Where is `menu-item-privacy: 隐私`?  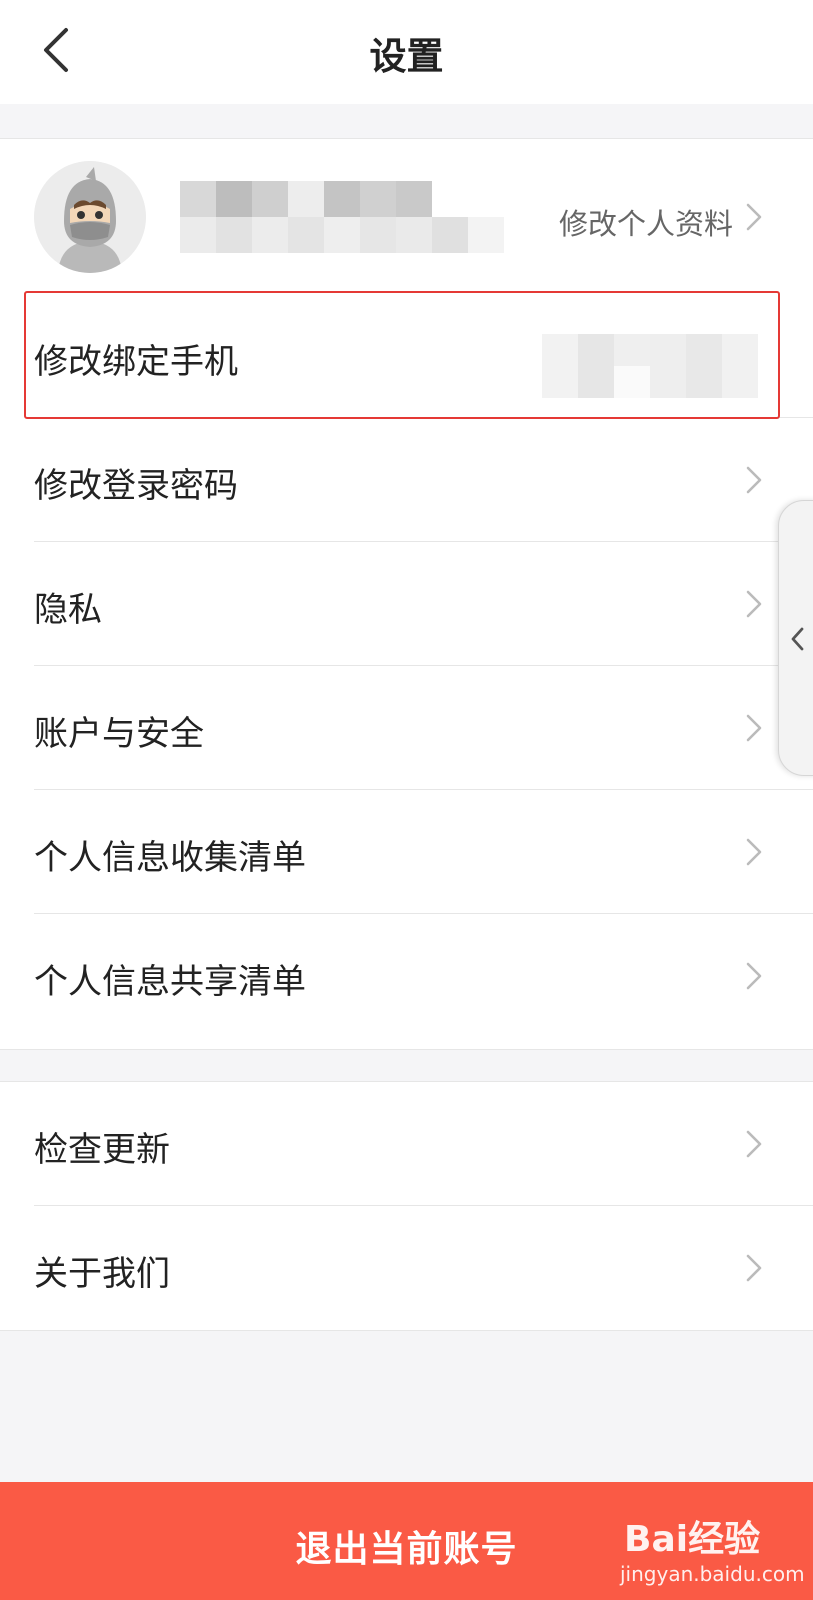
menu-item-privacy: 隐私 is located at coordinates (406, 604).